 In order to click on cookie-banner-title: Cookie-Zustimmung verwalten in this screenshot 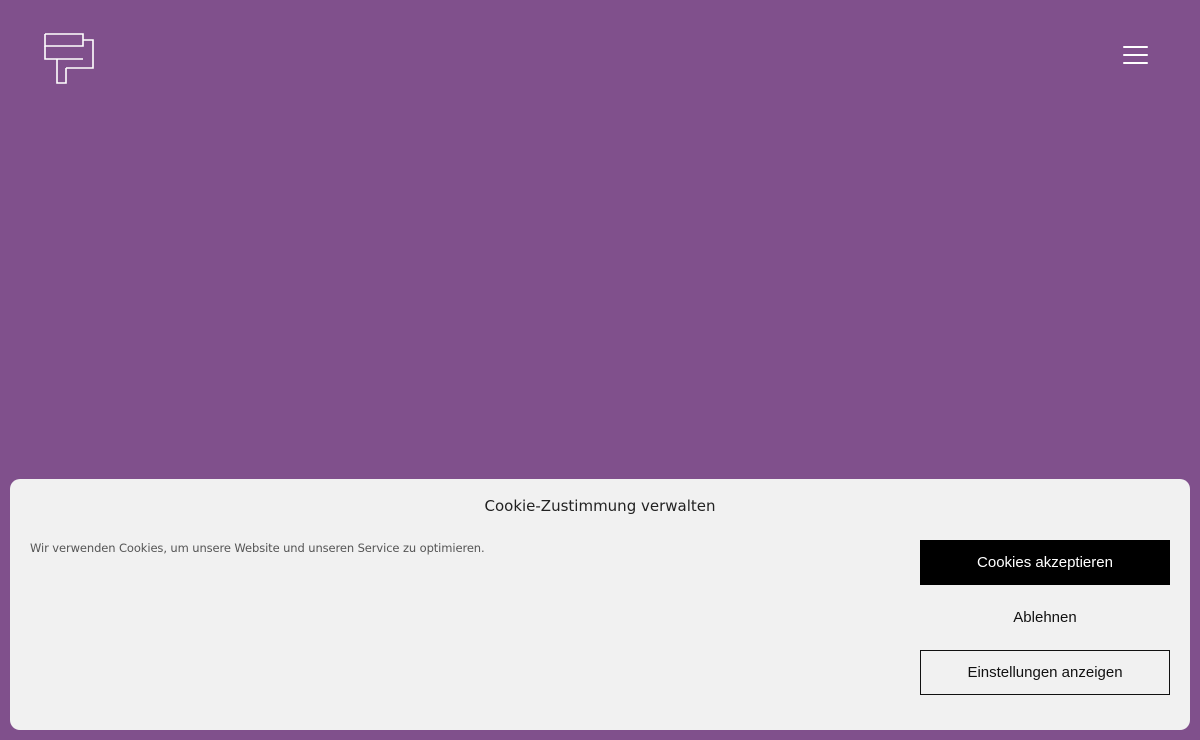, I will do `click(600, 506)`.